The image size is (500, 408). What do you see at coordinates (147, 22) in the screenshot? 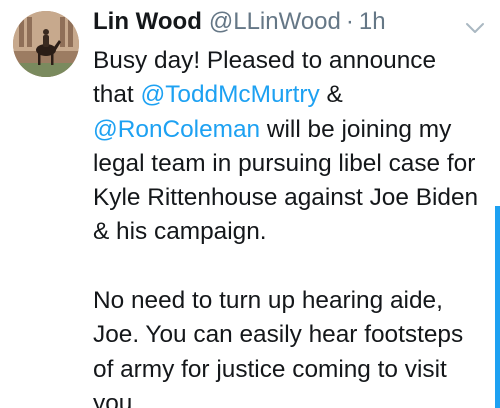
I see `display-name: Lin Wood` at bounding box center [147, 22].